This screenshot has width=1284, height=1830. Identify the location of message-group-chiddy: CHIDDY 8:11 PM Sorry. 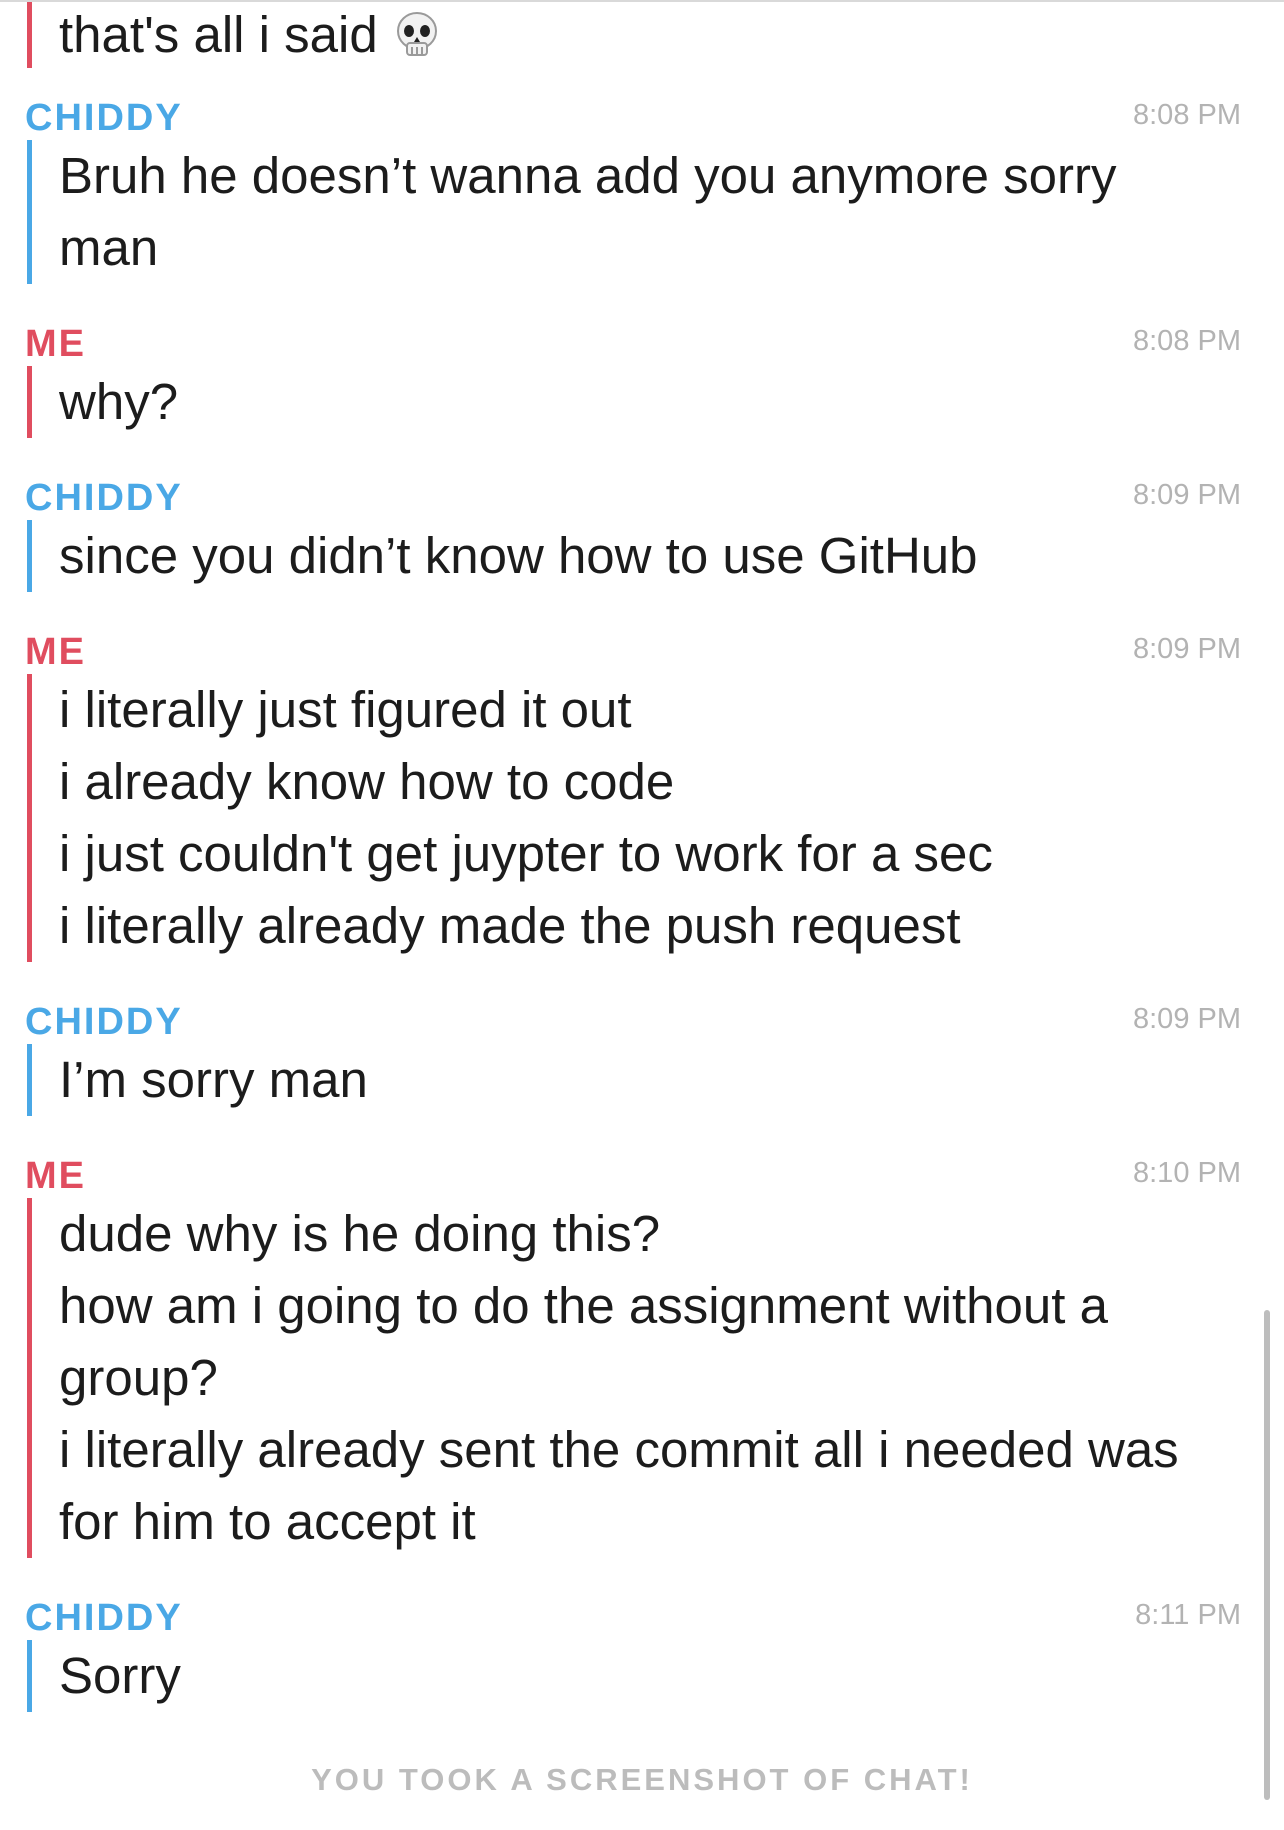
(642, 1647).